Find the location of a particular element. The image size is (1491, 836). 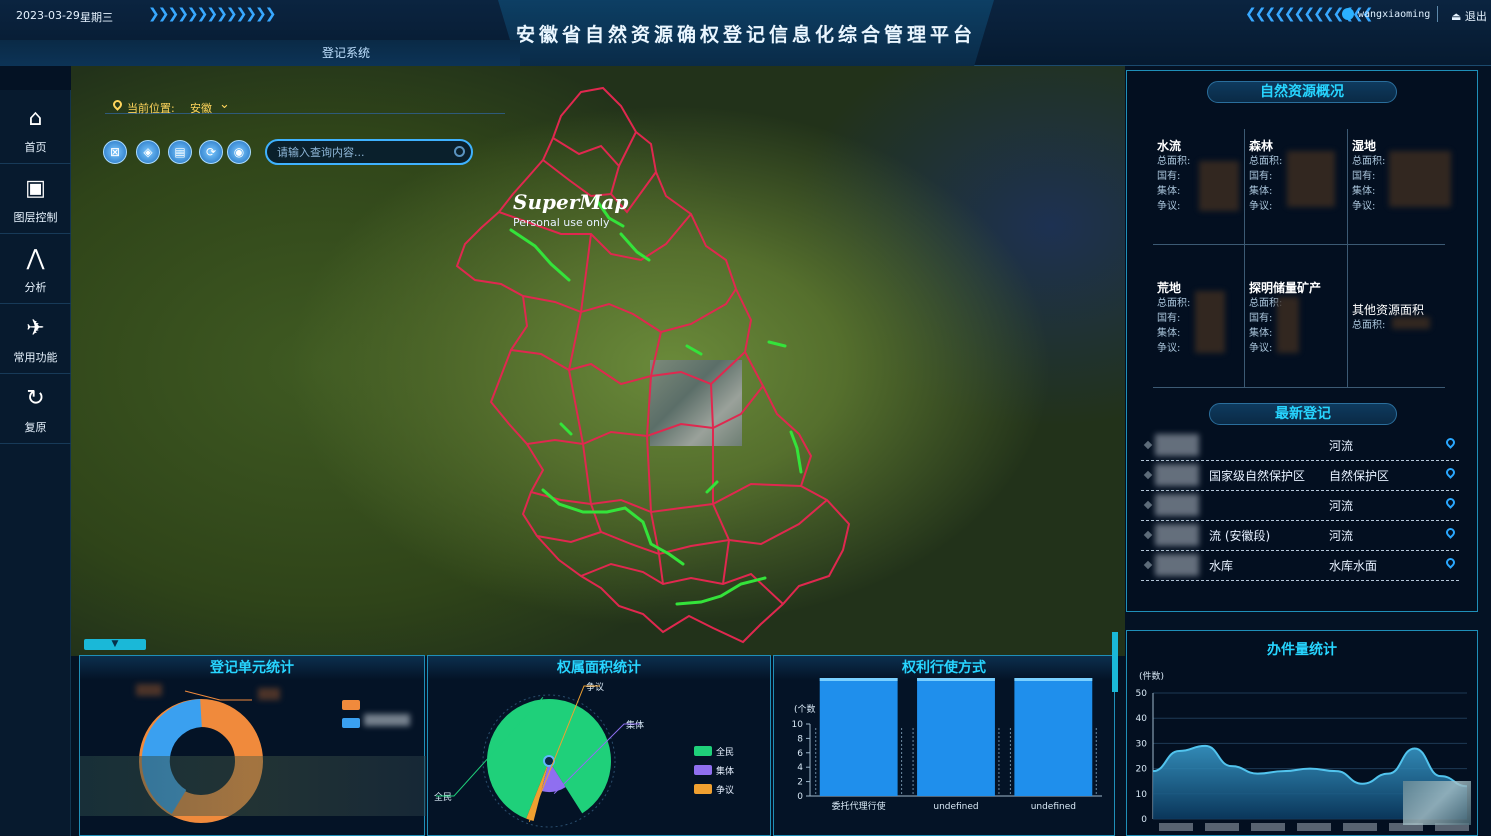

resource-cell-wasteland: 荒地 总面积: 国有: 集体: 争议: is located at coordinates (1173, 317).